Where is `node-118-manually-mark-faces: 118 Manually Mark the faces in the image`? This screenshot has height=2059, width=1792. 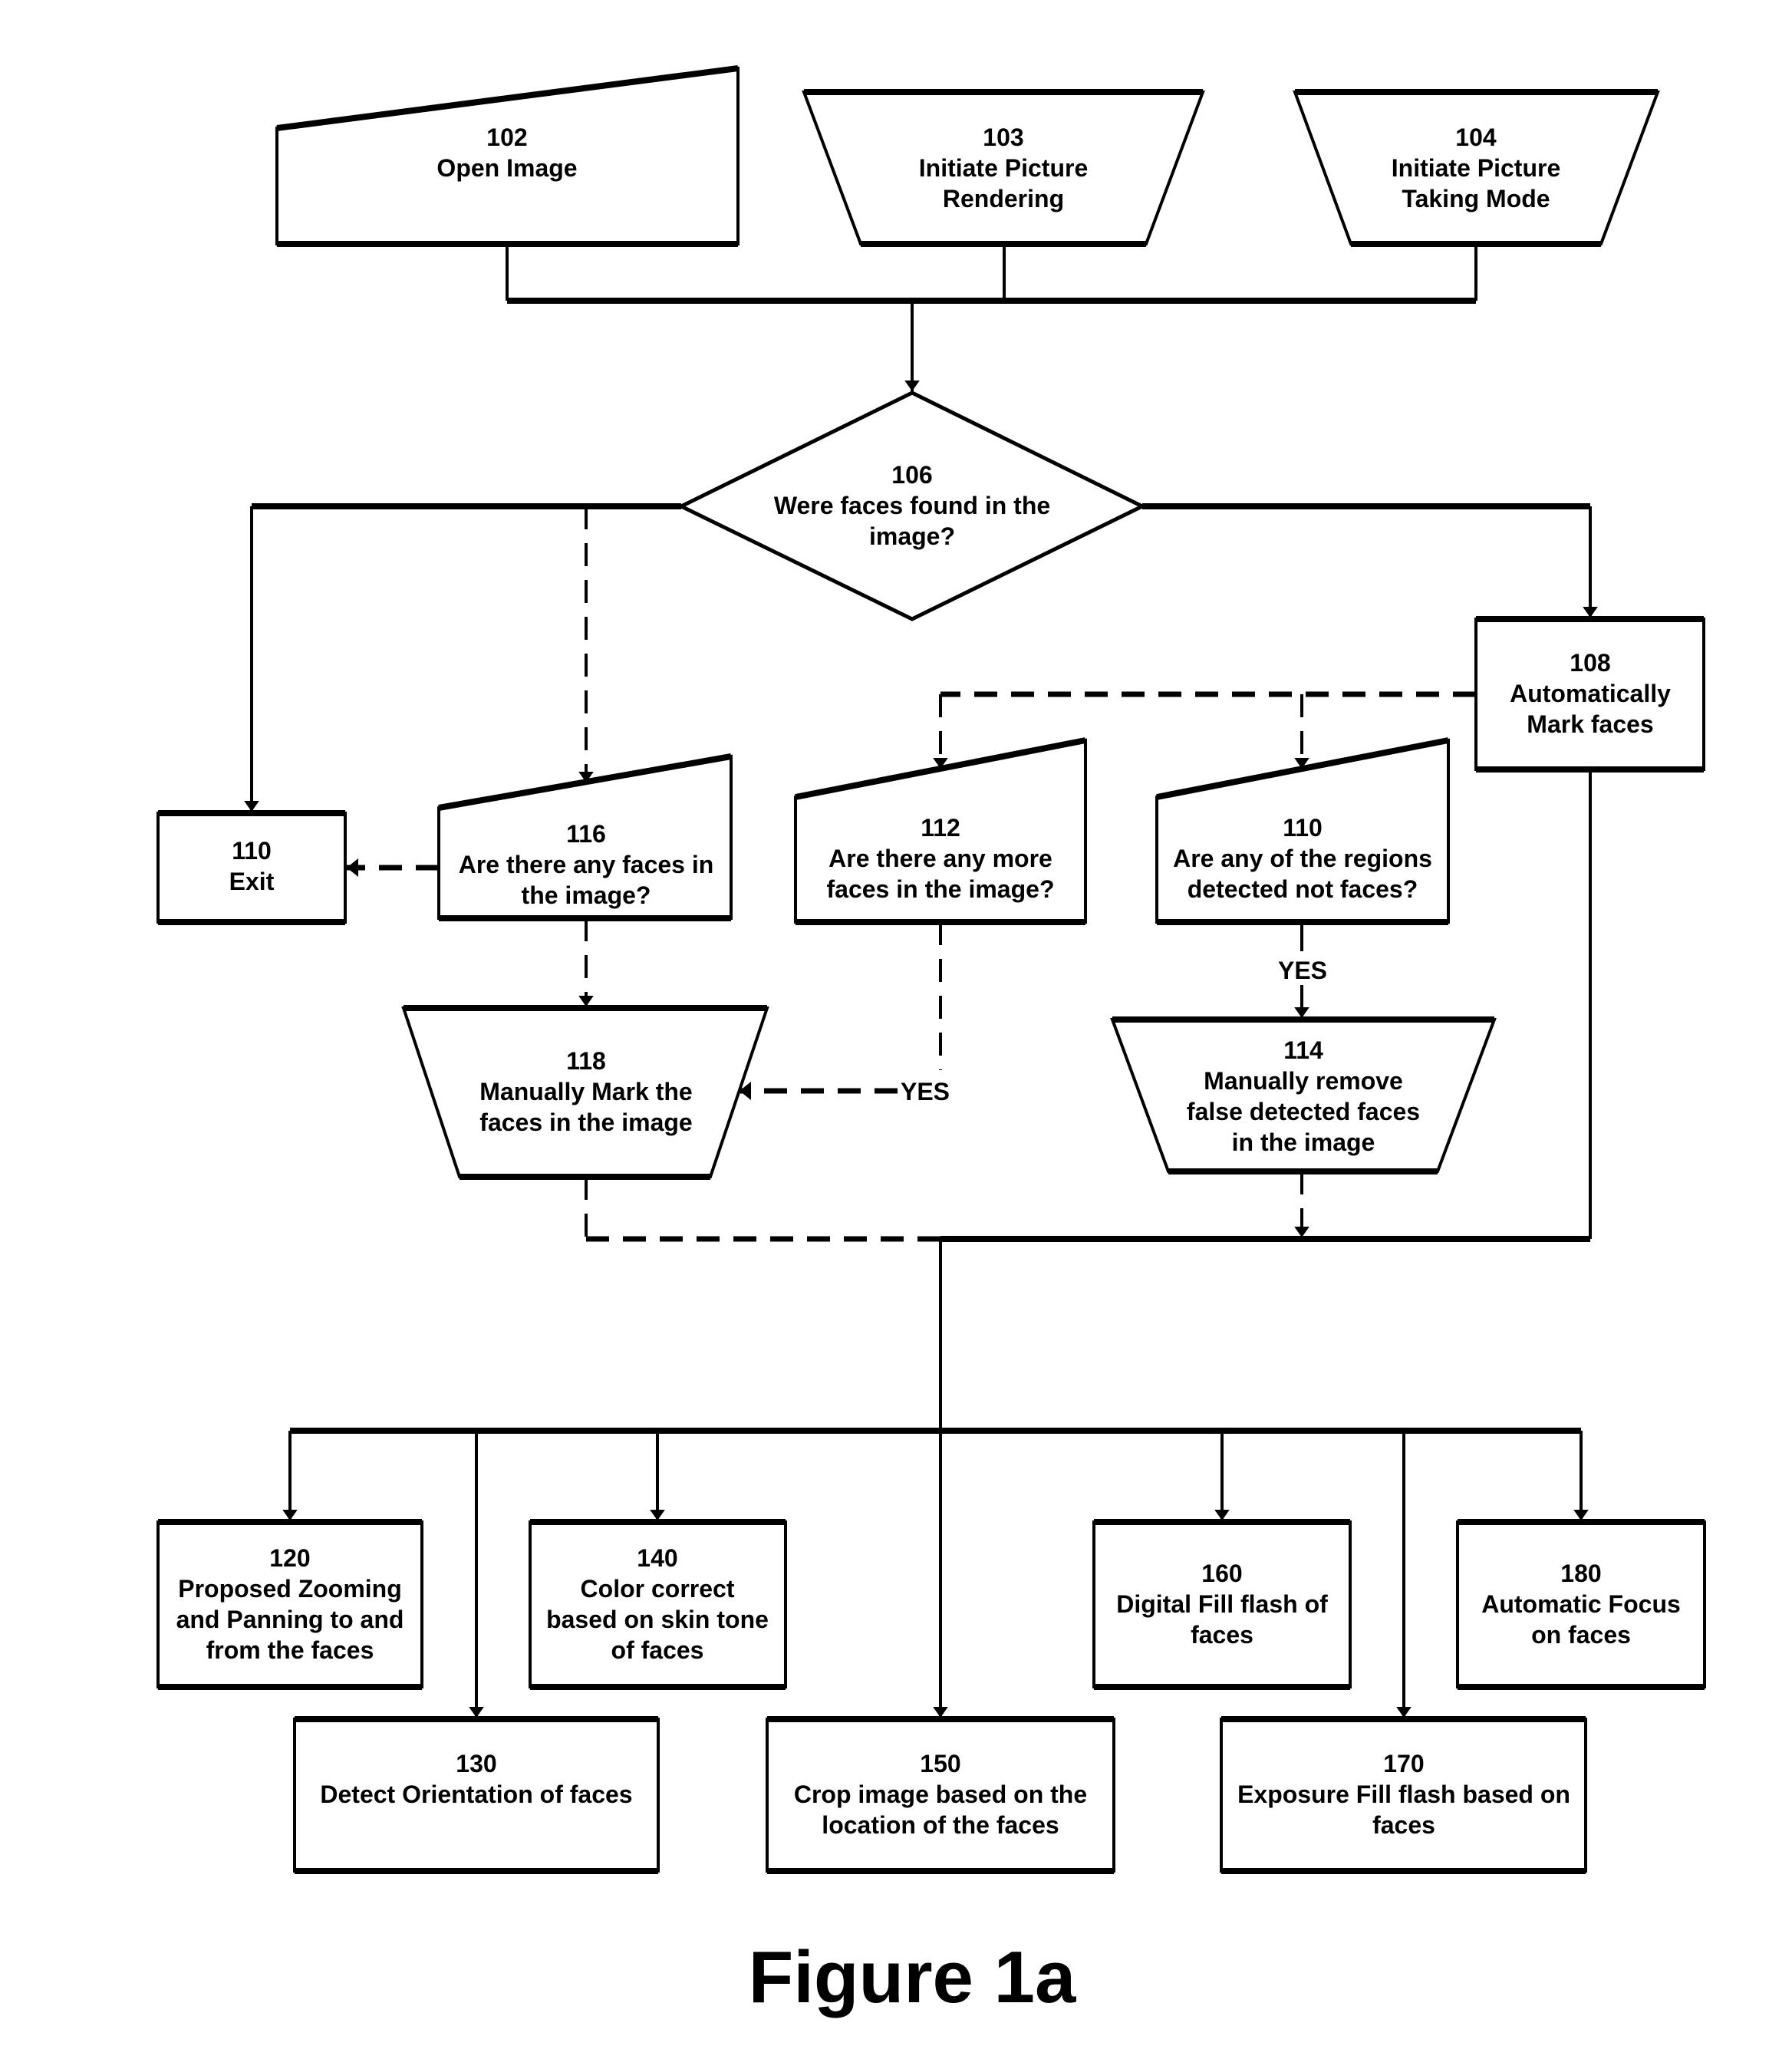
node-118-manually-mark-faces: 118 Manually Mark the faces in the image is located at coordinates (585, 1092).